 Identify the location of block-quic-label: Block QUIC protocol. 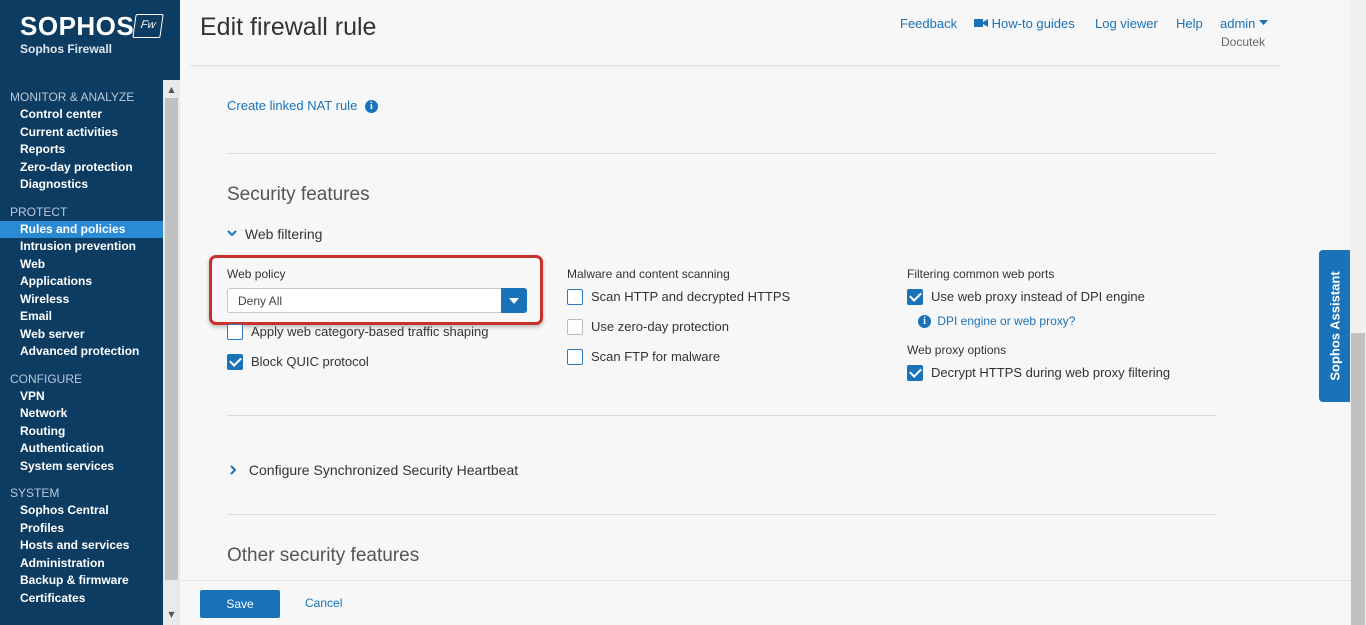
(310, 361).